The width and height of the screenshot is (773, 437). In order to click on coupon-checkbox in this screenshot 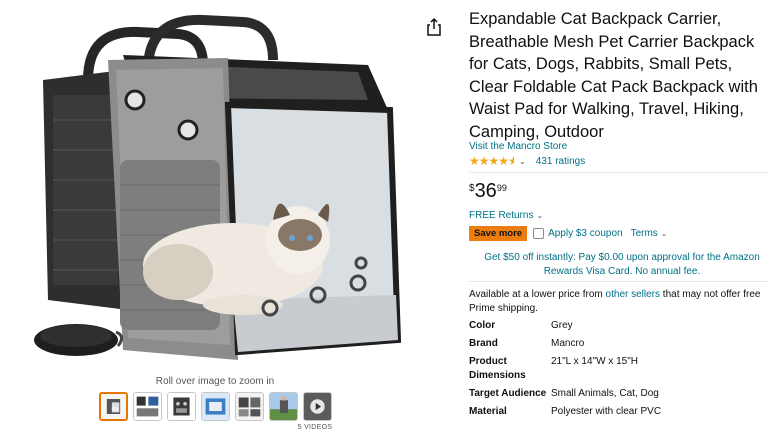, I will do `click(539, 233)`.